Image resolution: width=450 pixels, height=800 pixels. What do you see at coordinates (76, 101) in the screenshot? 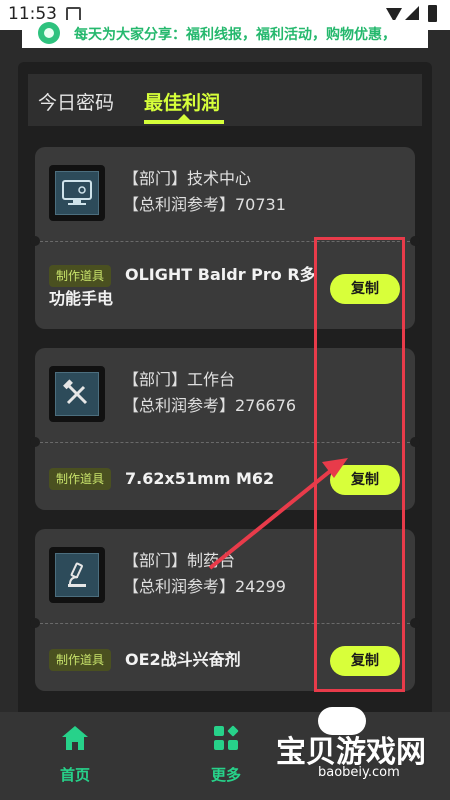
I see `tab-today-password: 今日密码` at bounding box center [76, 101].